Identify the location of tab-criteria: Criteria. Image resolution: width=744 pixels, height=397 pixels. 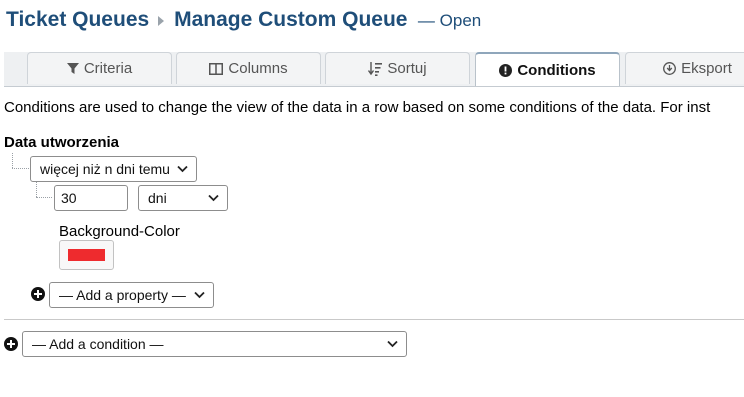
(99, 68).